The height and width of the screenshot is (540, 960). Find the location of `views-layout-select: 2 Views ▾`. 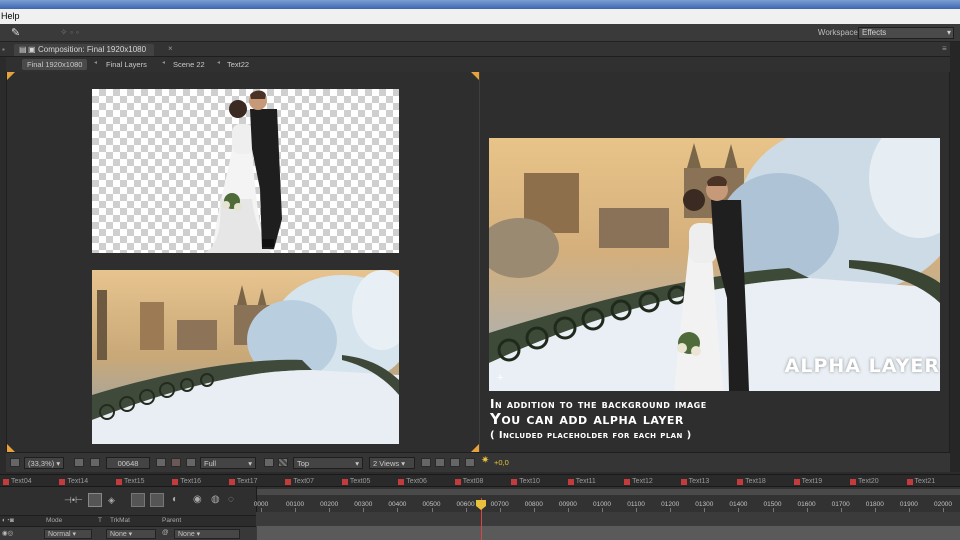

views-layout-select: 2 Views ▾ is located at coordinates (392, 463).